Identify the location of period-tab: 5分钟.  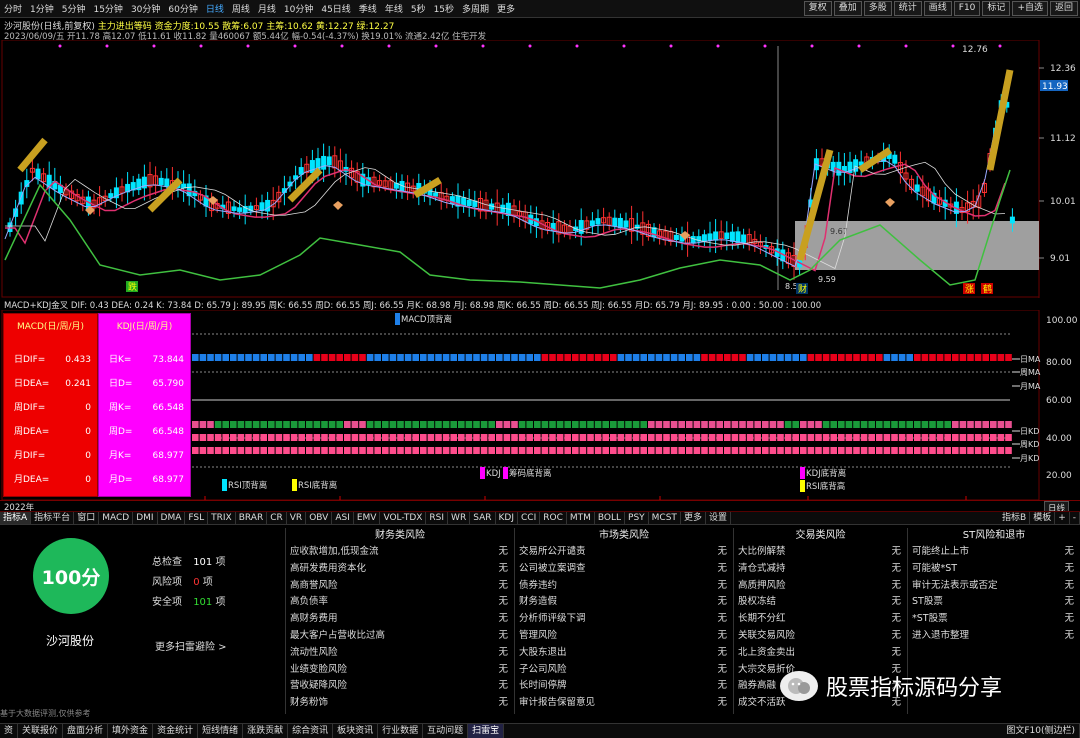
(74, 8).